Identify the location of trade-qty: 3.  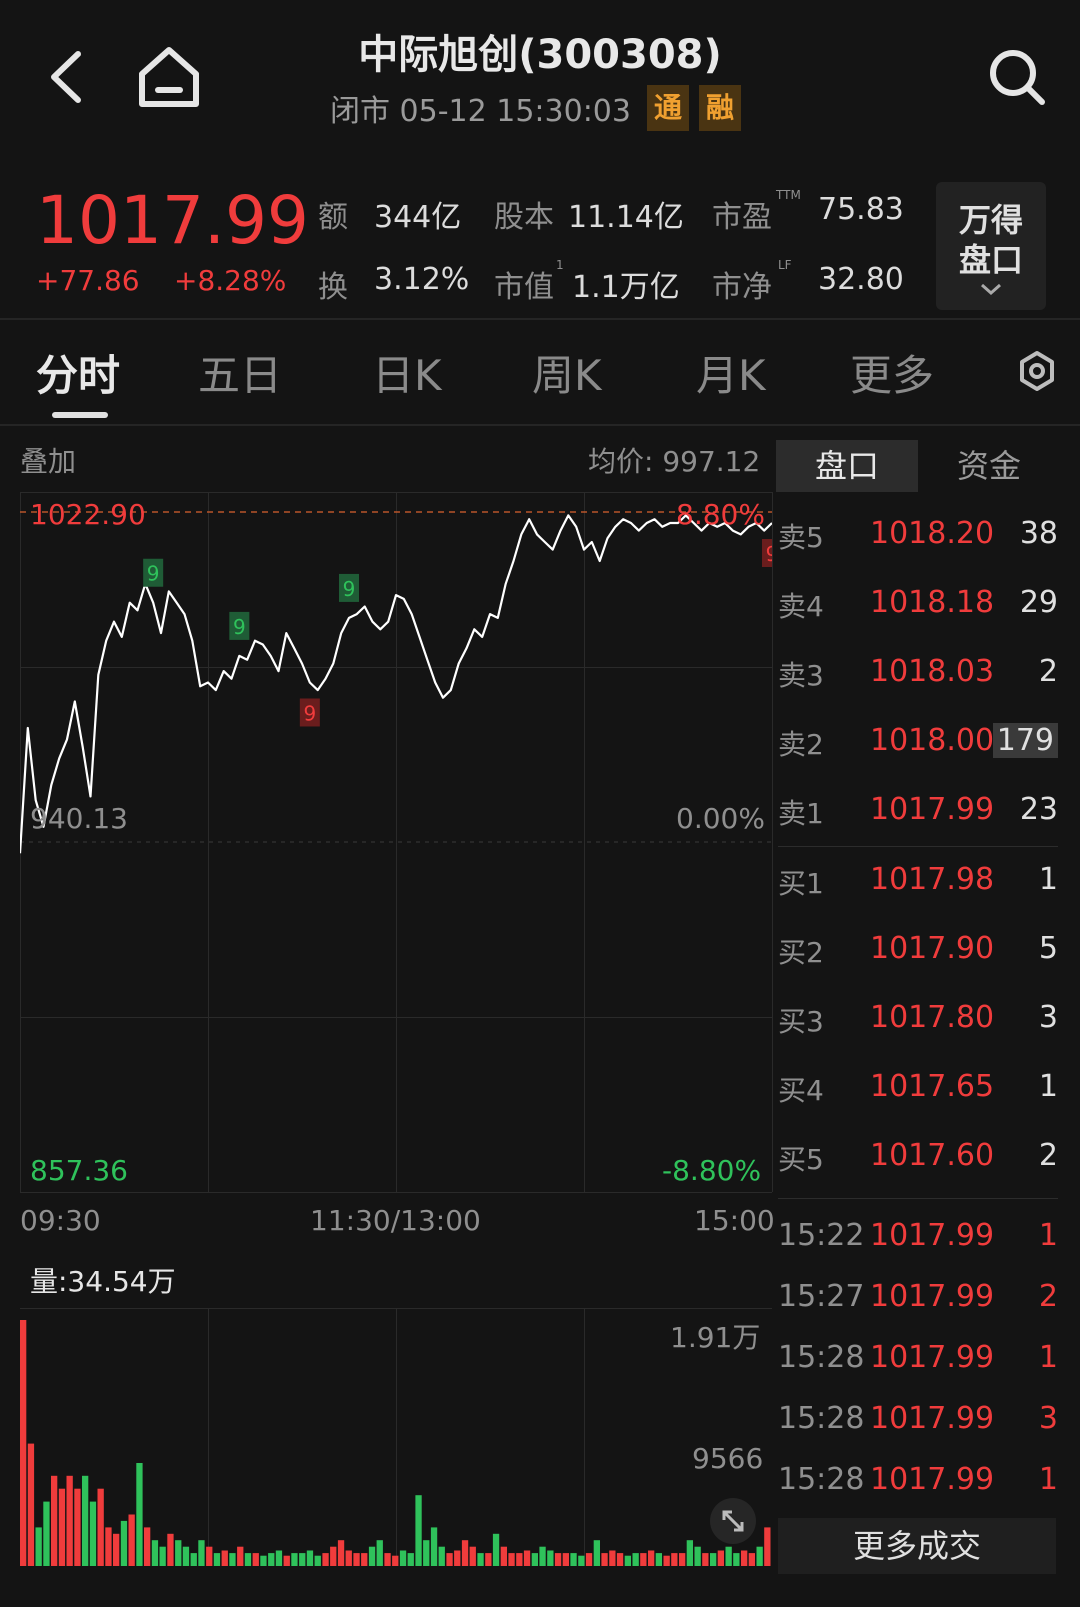
(1048, 1418).